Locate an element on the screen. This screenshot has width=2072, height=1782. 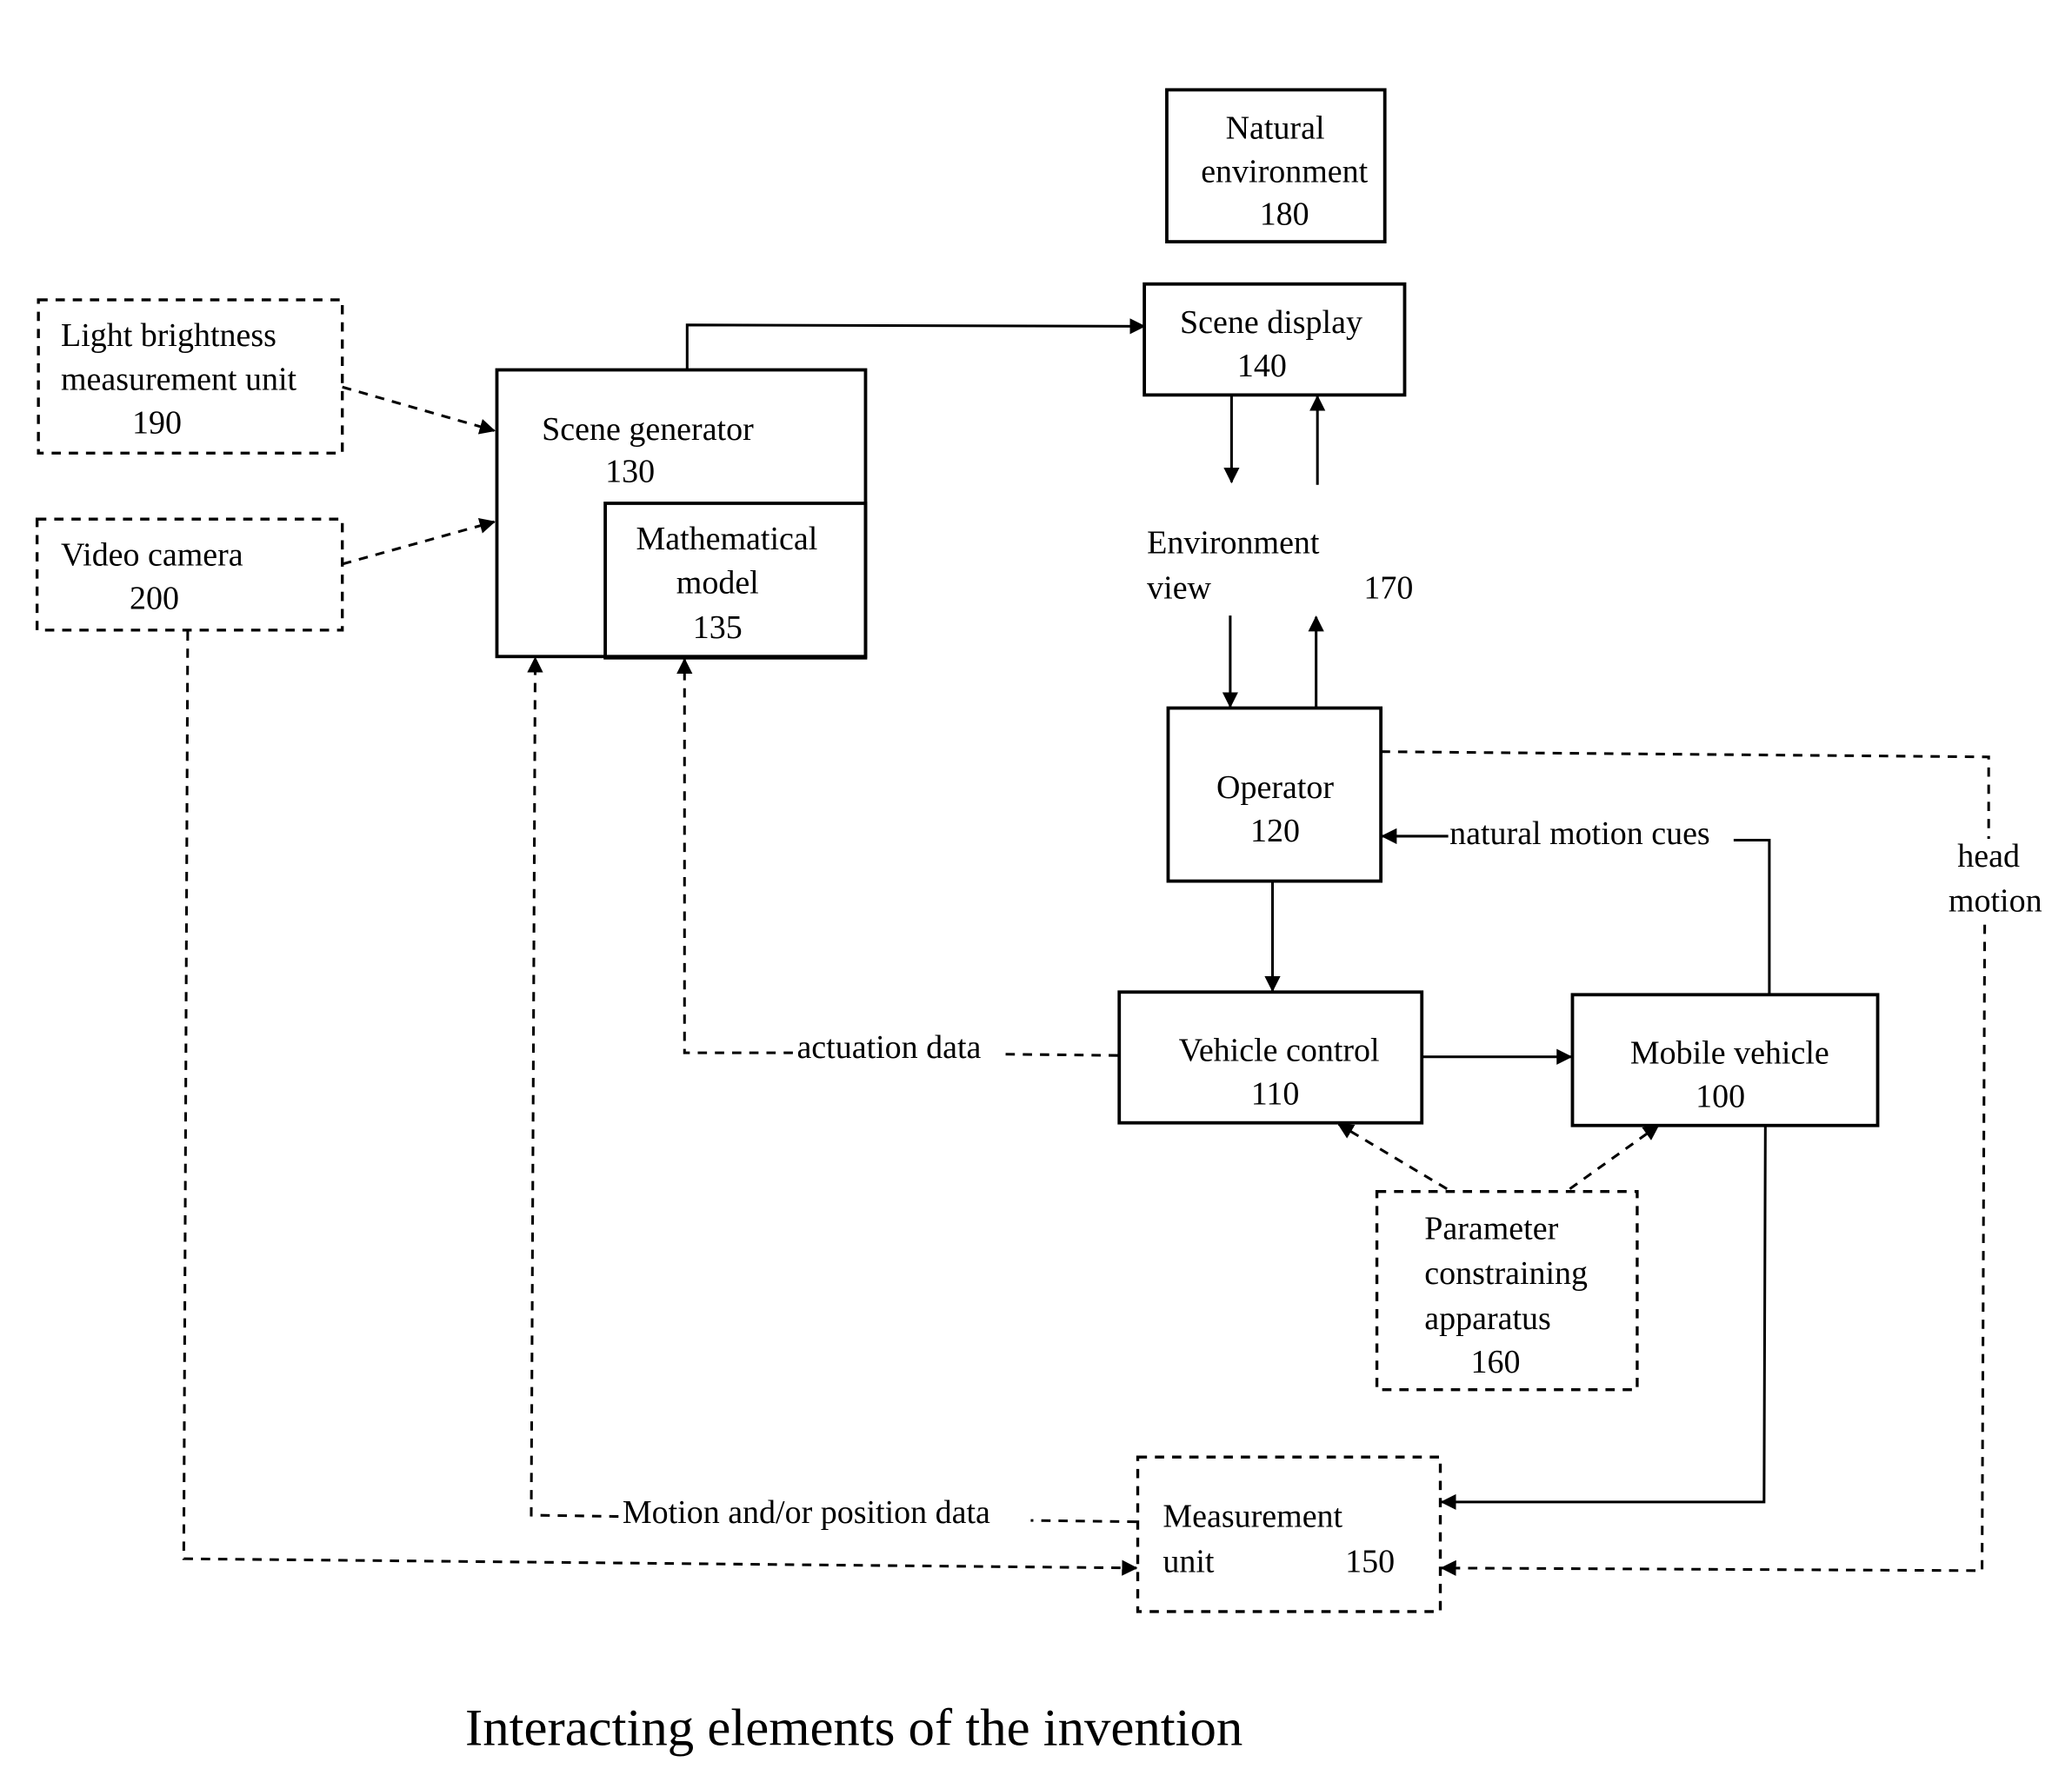
figure-caption: Interacting elements of the invention is located at coordinates (854, 1728).